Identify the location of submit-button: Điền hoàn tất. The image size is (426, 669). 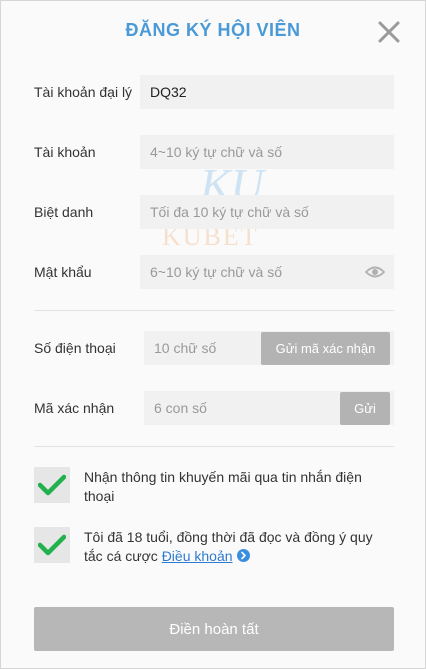
(214, 629).